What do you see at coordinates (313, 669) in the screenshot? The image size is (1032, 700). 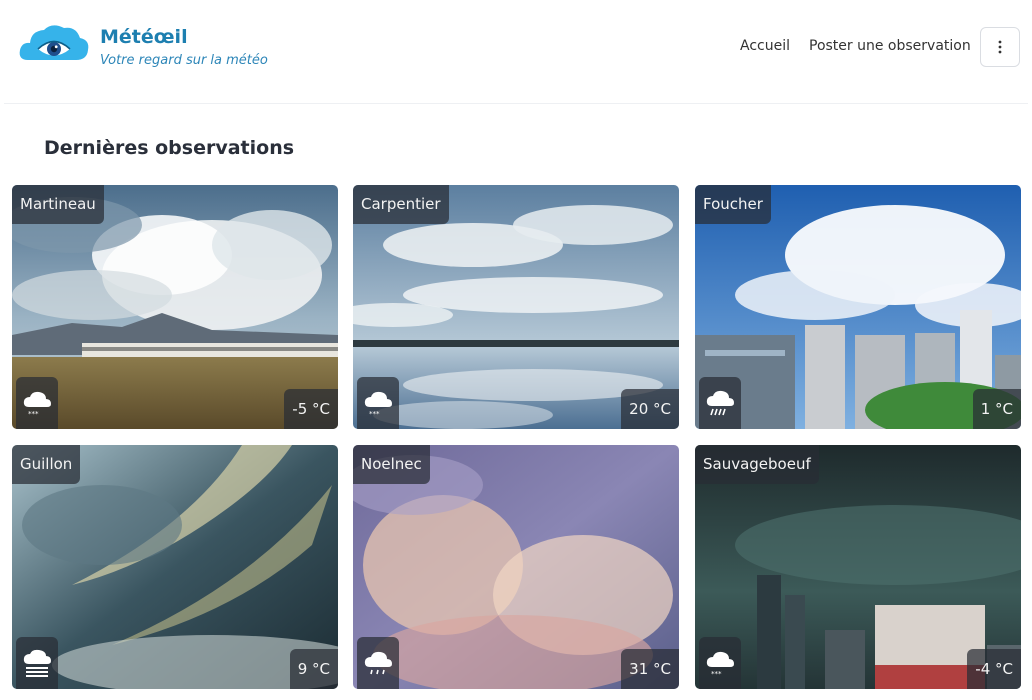 I see `temperature-label: 9 °C` at bounding box center [313, 669].